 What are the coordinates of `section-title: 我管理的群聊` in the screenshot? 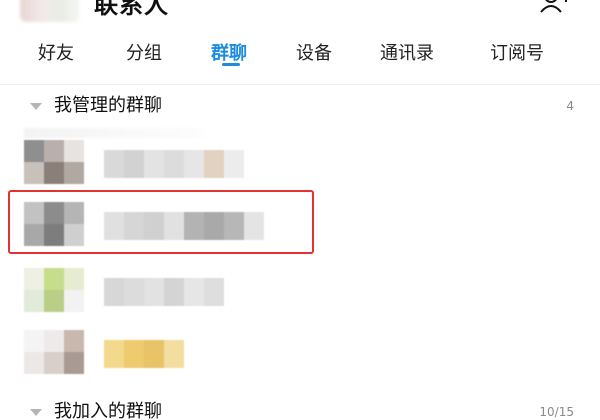 It's located at (108, 105).